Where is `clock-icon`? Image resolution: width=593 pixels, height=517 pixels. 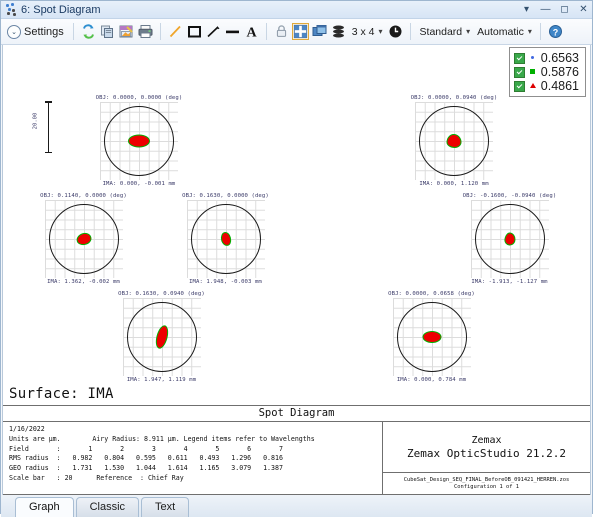
clock-icon is located at coordinates (395, 31).